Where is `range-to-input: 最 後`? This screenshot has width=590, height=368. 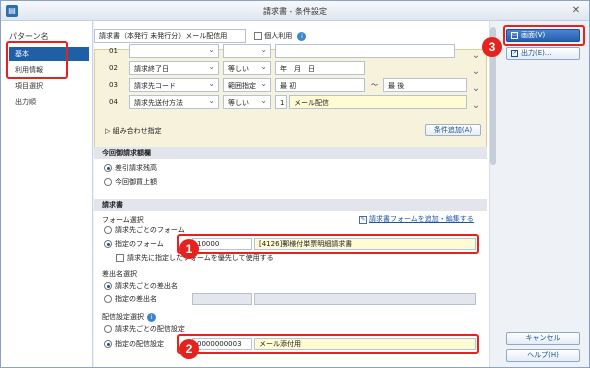 range-to-input: 最 後 is located at coordinates (425, 85).